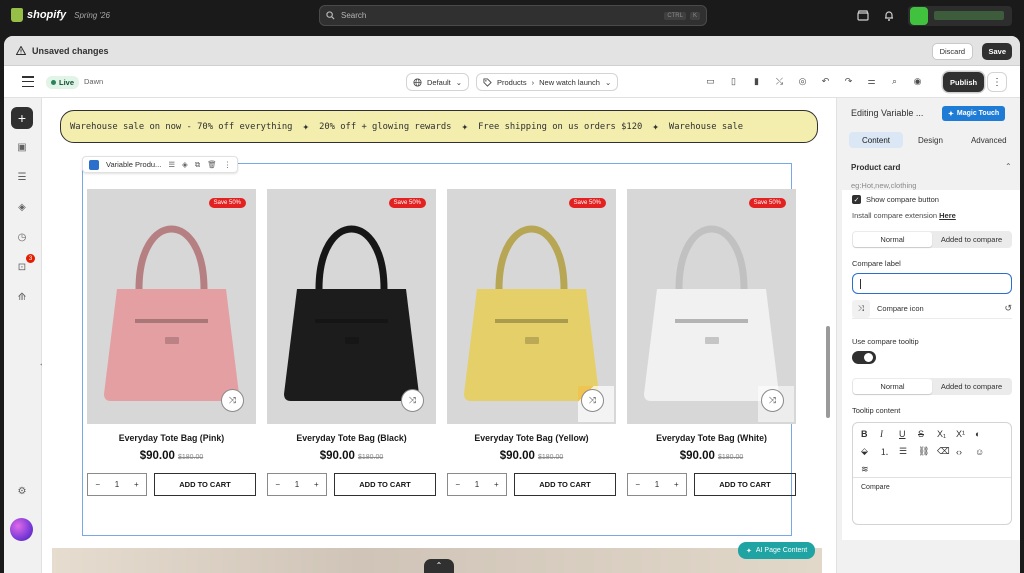  I want to click on magic-cursor-icon: ⤯, so click(779, 81).